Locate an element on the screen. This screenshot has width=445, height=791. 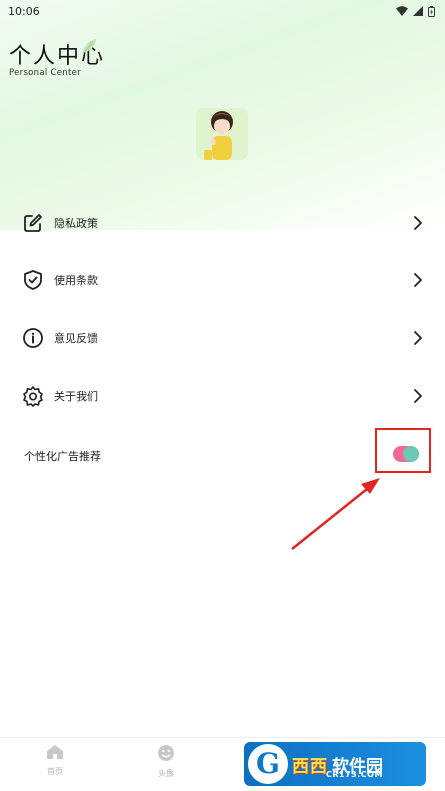
watermark-c-icon: G is located at coordinates (268, 764).